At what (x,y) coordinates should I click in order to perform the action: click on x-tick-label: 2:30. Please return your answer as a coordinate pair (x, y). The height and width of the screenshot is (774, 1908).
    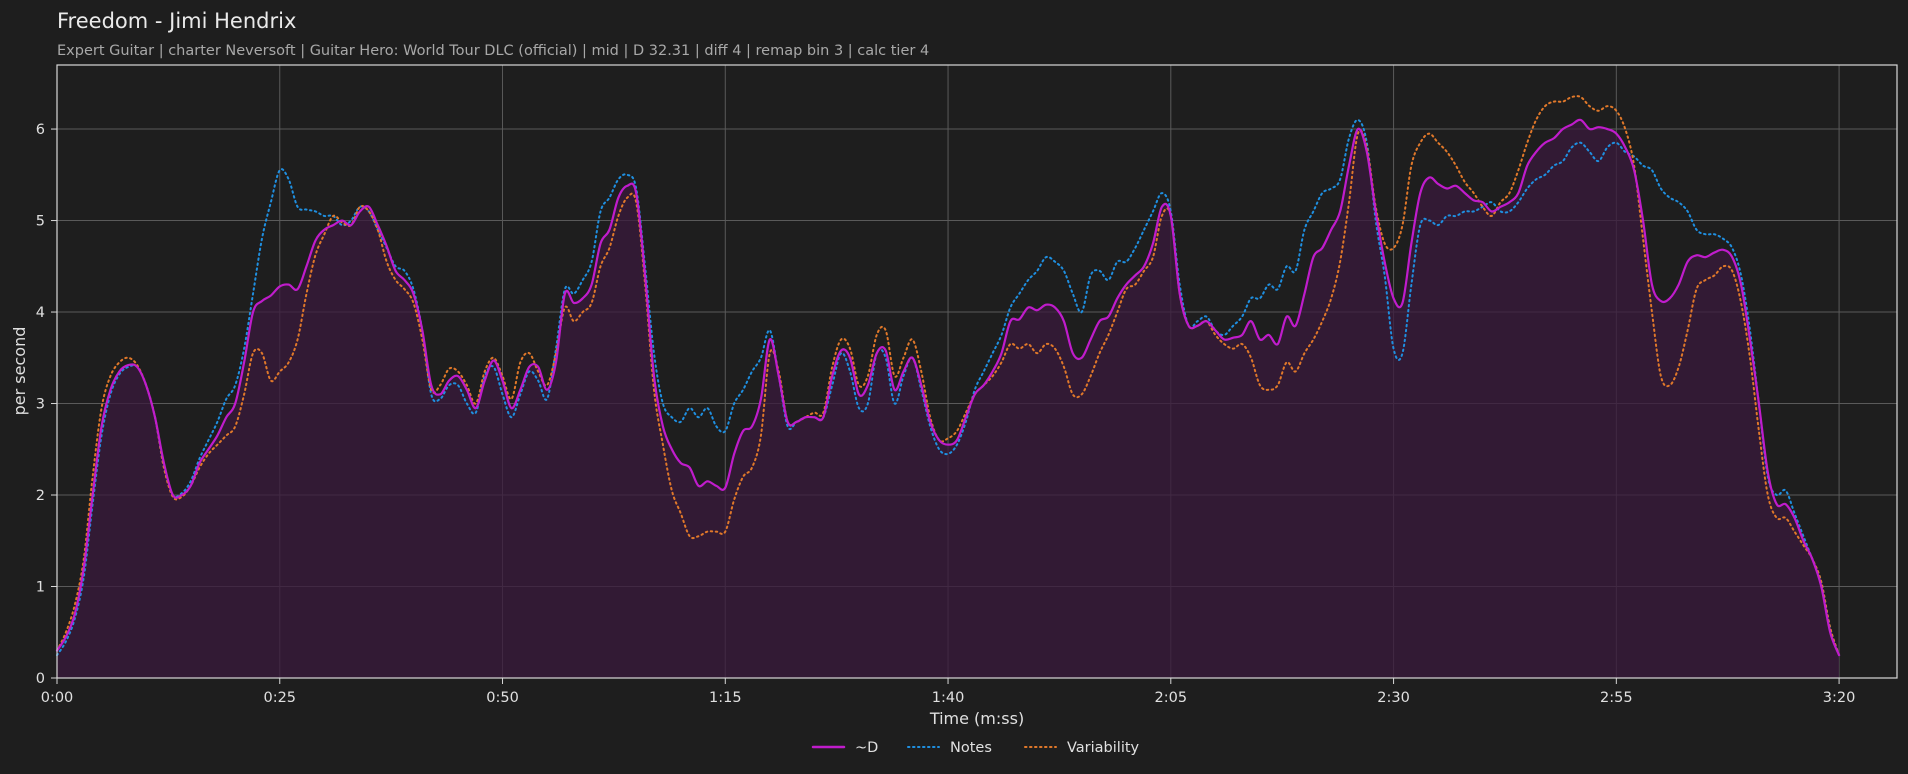
    Looking at the image, I should click on (1393, 698).